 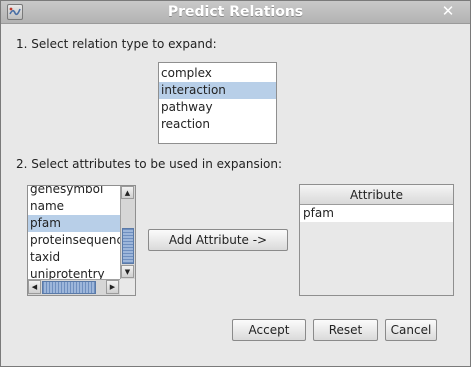 What do you see at coordinates (345, 330) in the screenshot?
I see `reset-button: Reset` at bounding box center [345, 330].